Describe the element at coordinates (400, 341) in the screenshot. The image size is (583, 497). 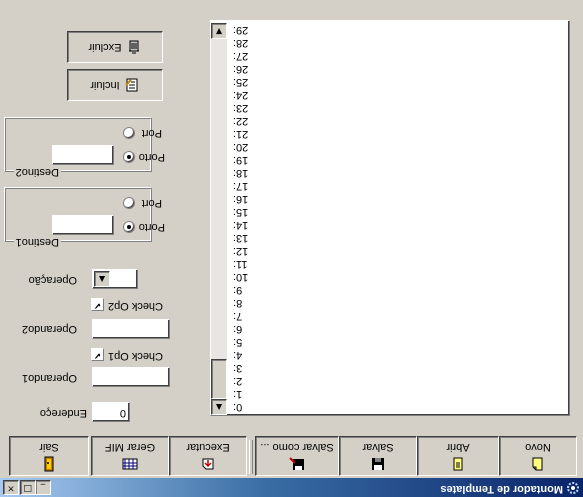
I see `list-item: 5:` at that location.